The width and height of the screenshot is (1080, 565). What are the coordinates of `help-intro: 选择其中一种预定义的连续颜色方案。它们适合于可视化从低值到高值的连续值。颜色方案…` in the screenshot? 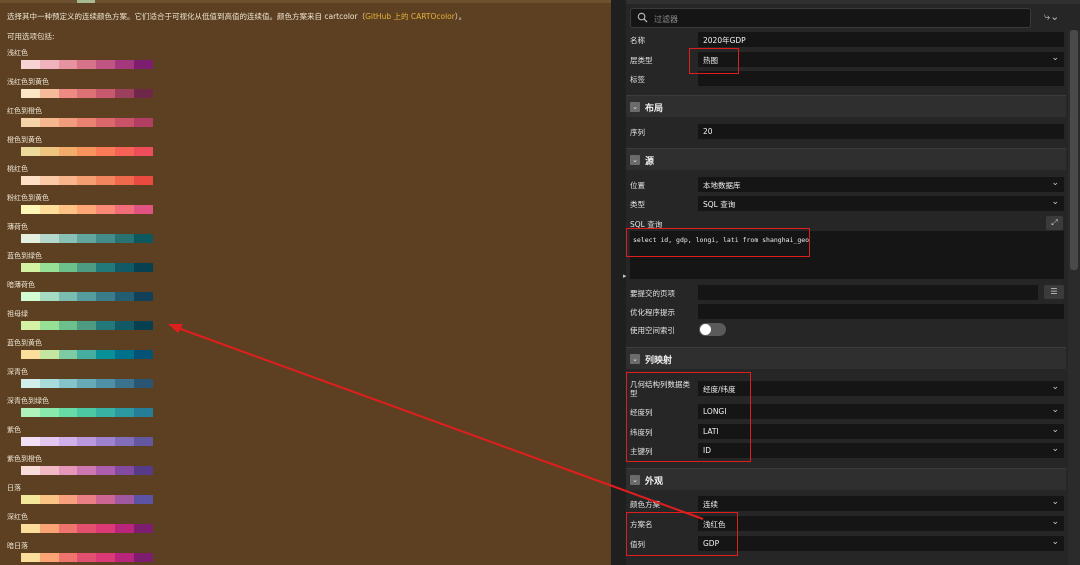 It's located at (236, 16).